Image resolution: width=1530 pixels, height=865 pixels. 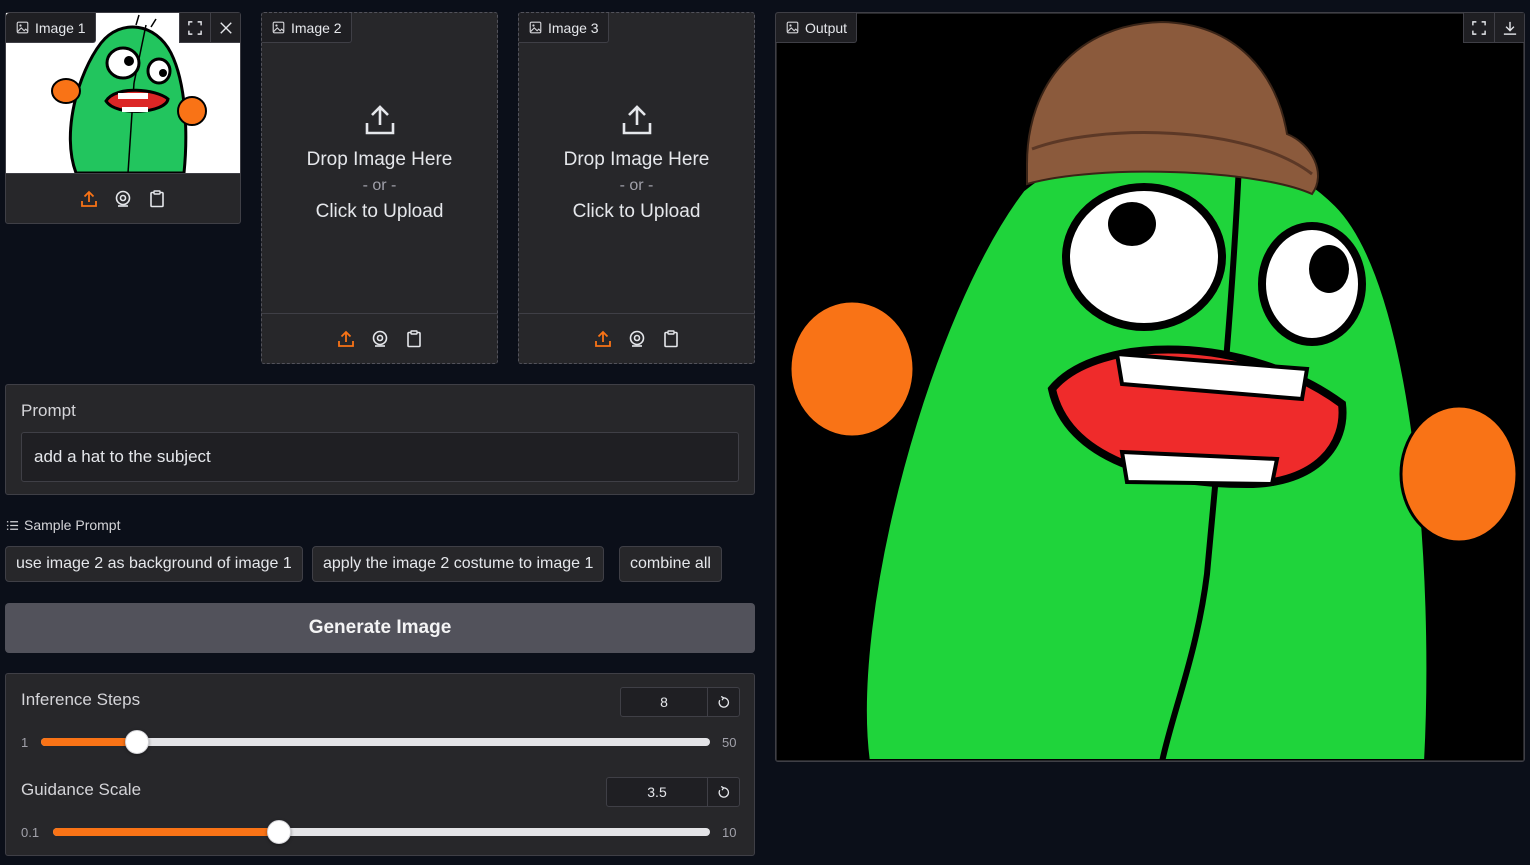 I want to click on sample-prompt-1: use image 2 as background of image 1, so click(x=154, y=564).